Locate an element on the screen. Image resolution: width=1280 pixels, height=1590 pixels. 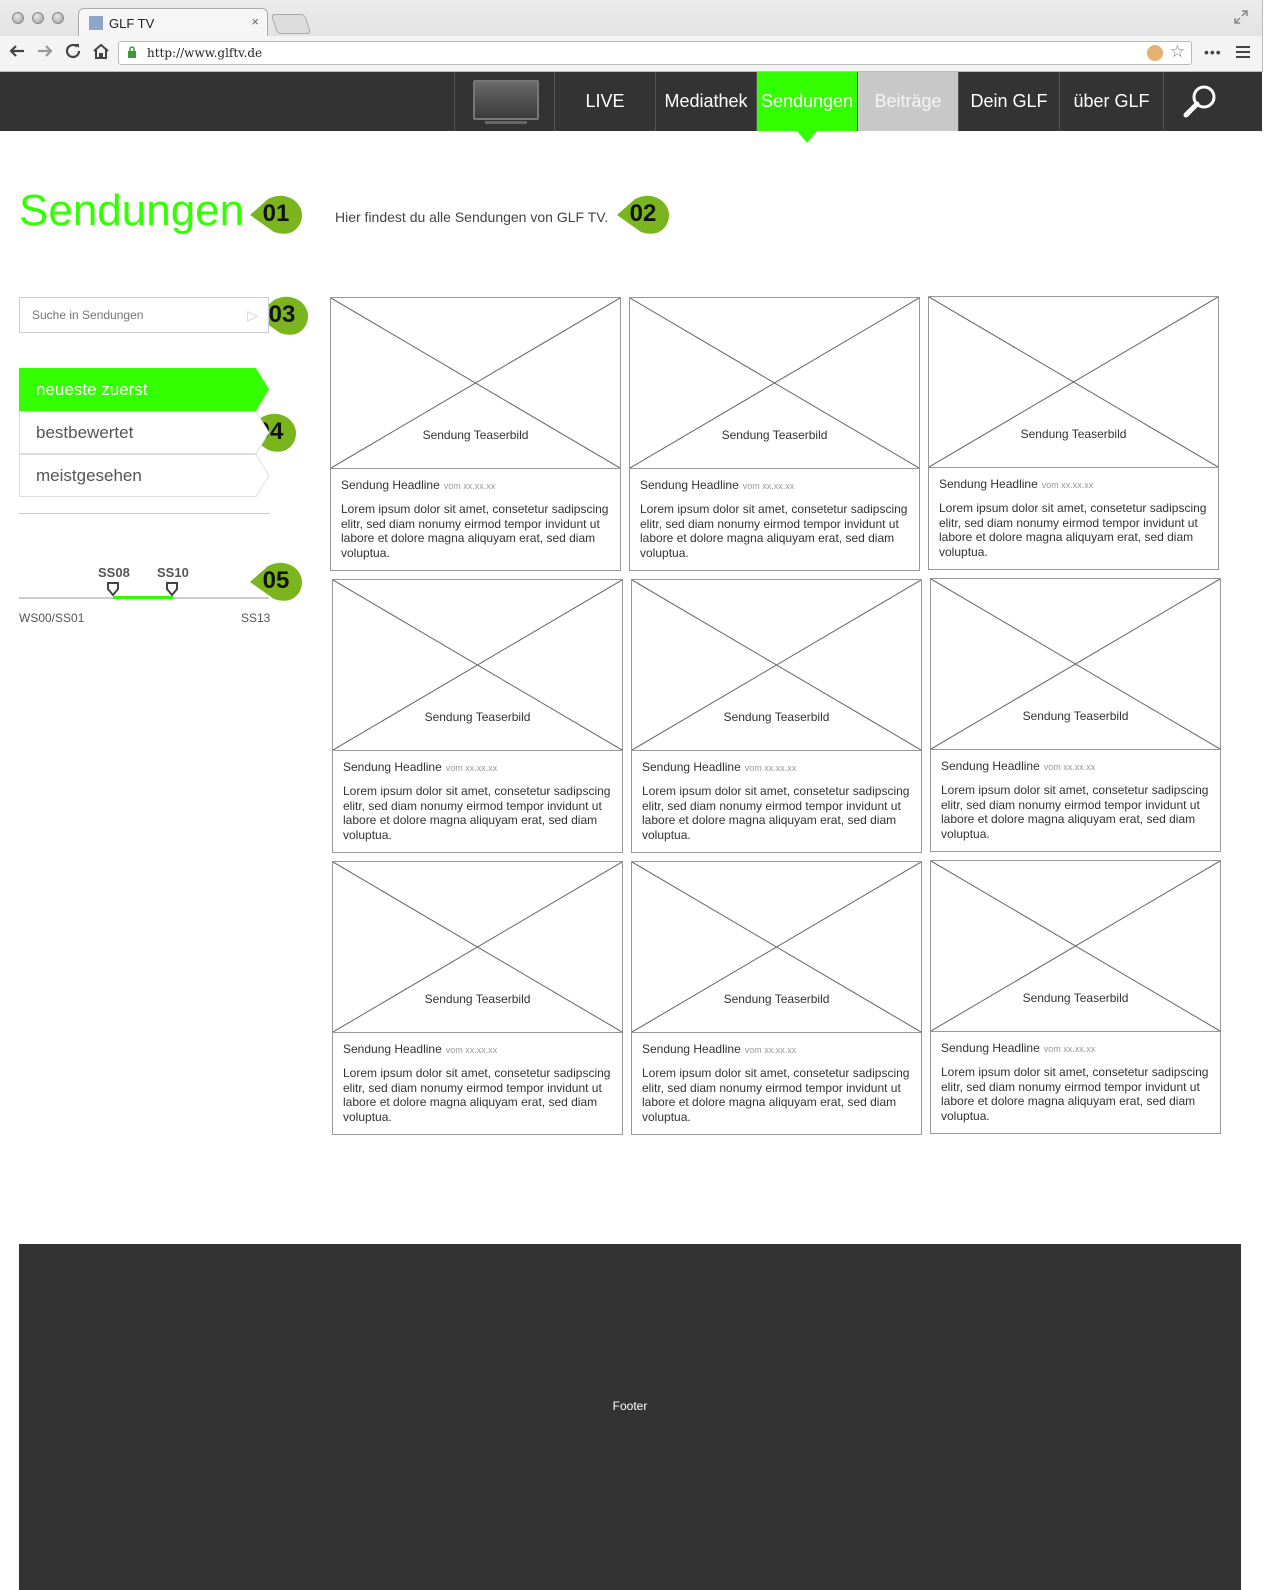
search-box: ▷ is located at coordinates (144, 315).